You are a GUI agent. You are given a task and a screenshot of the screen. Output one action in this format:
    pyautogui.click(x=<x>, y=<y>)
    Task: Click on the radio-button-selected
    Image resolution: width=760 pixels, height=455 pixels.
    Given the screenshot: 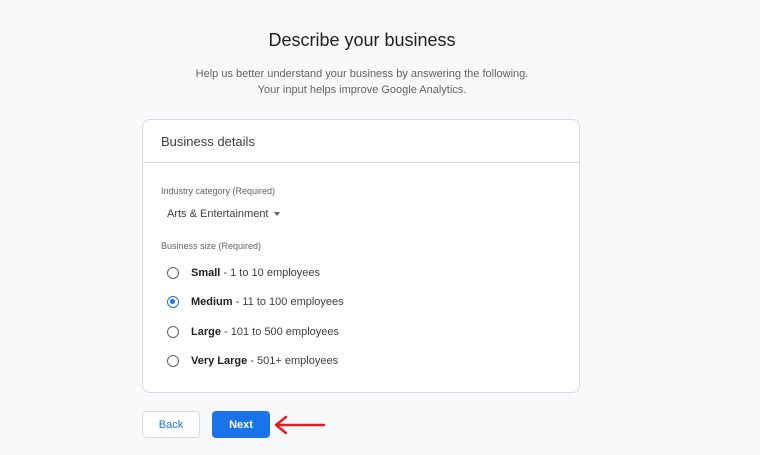 What is the action you would take?
    pyautogui.click(x=173, y=302)
    